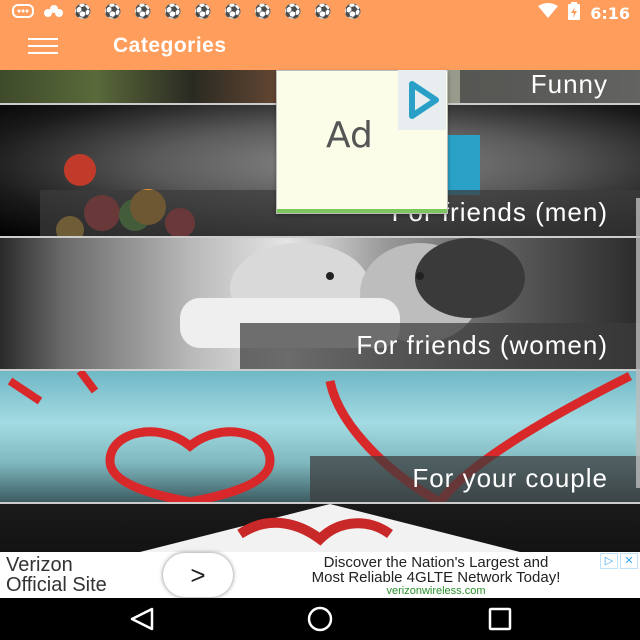  Describe the element at coordinates (436, 577) in the screenshot. I see `ad-headline-line2: Most Reliable 4GLTE Network Today!` at that location.